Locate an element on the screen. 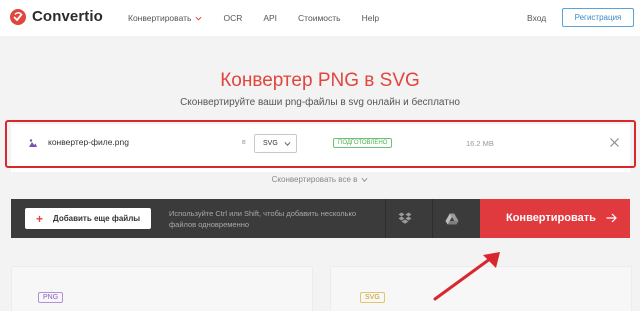  page-title: Конвертер PNG в SVG is located at coordinates (320, 80).